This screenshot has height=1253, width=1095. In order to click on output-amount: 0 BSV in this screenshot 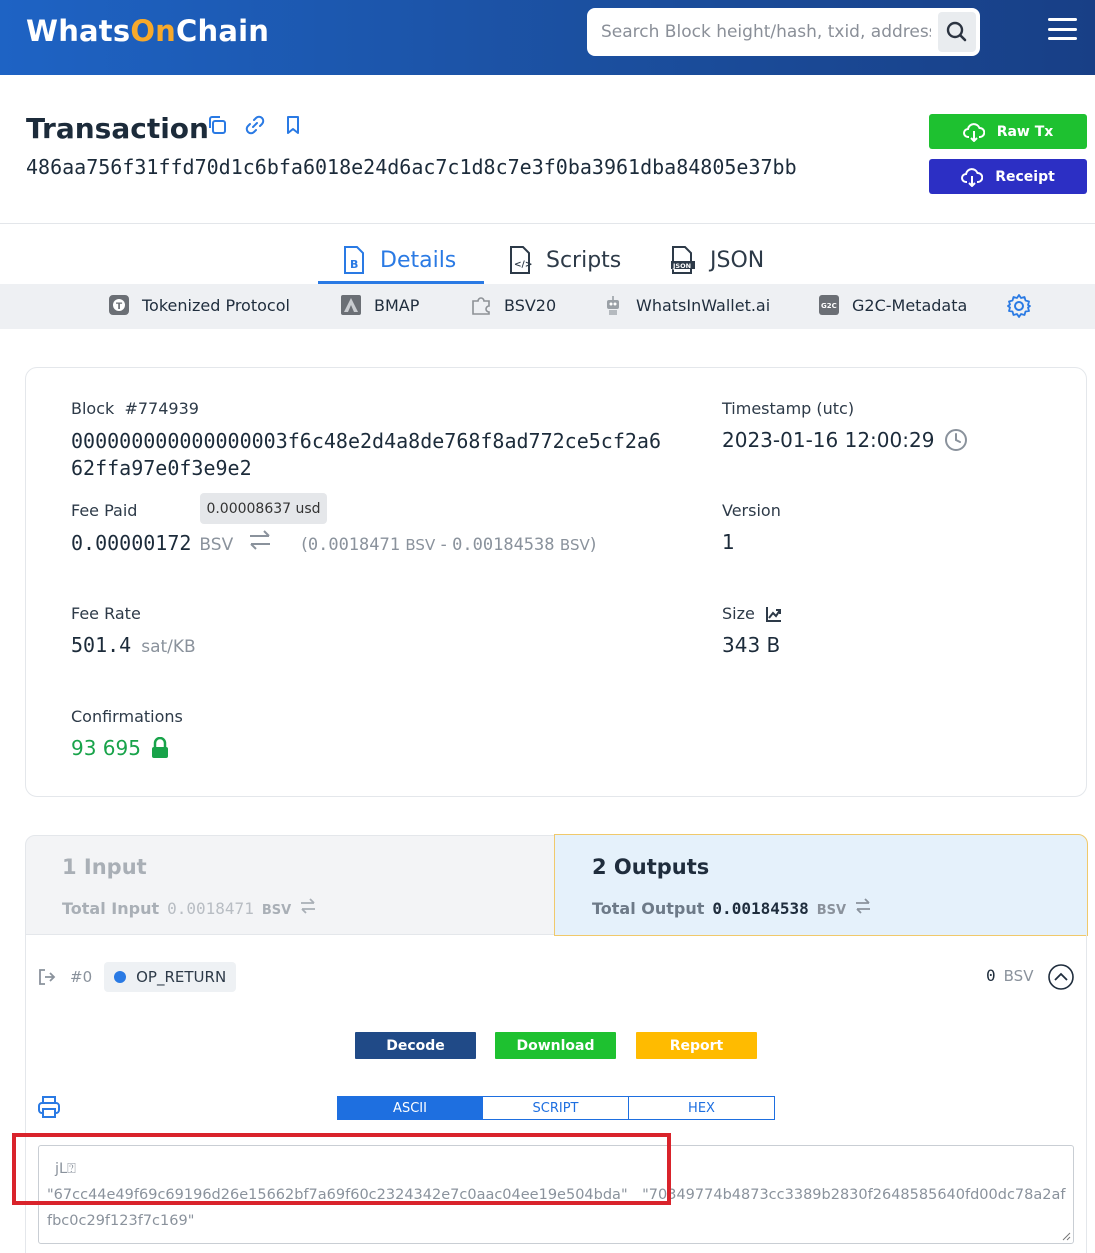, I will do `click(1010, 975)`.